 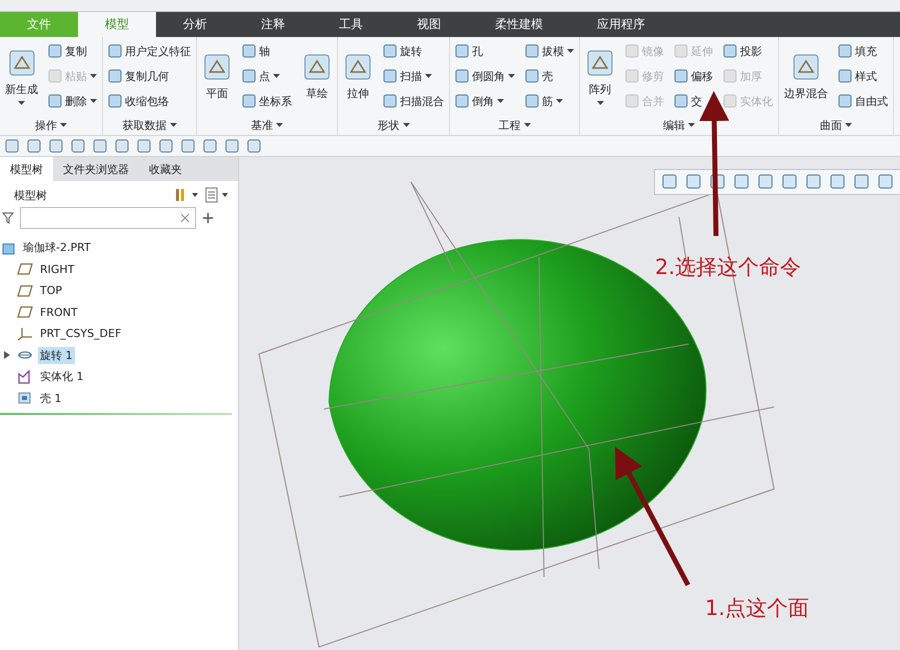 I want to click on tools-icon, so click(x=187, y=195).